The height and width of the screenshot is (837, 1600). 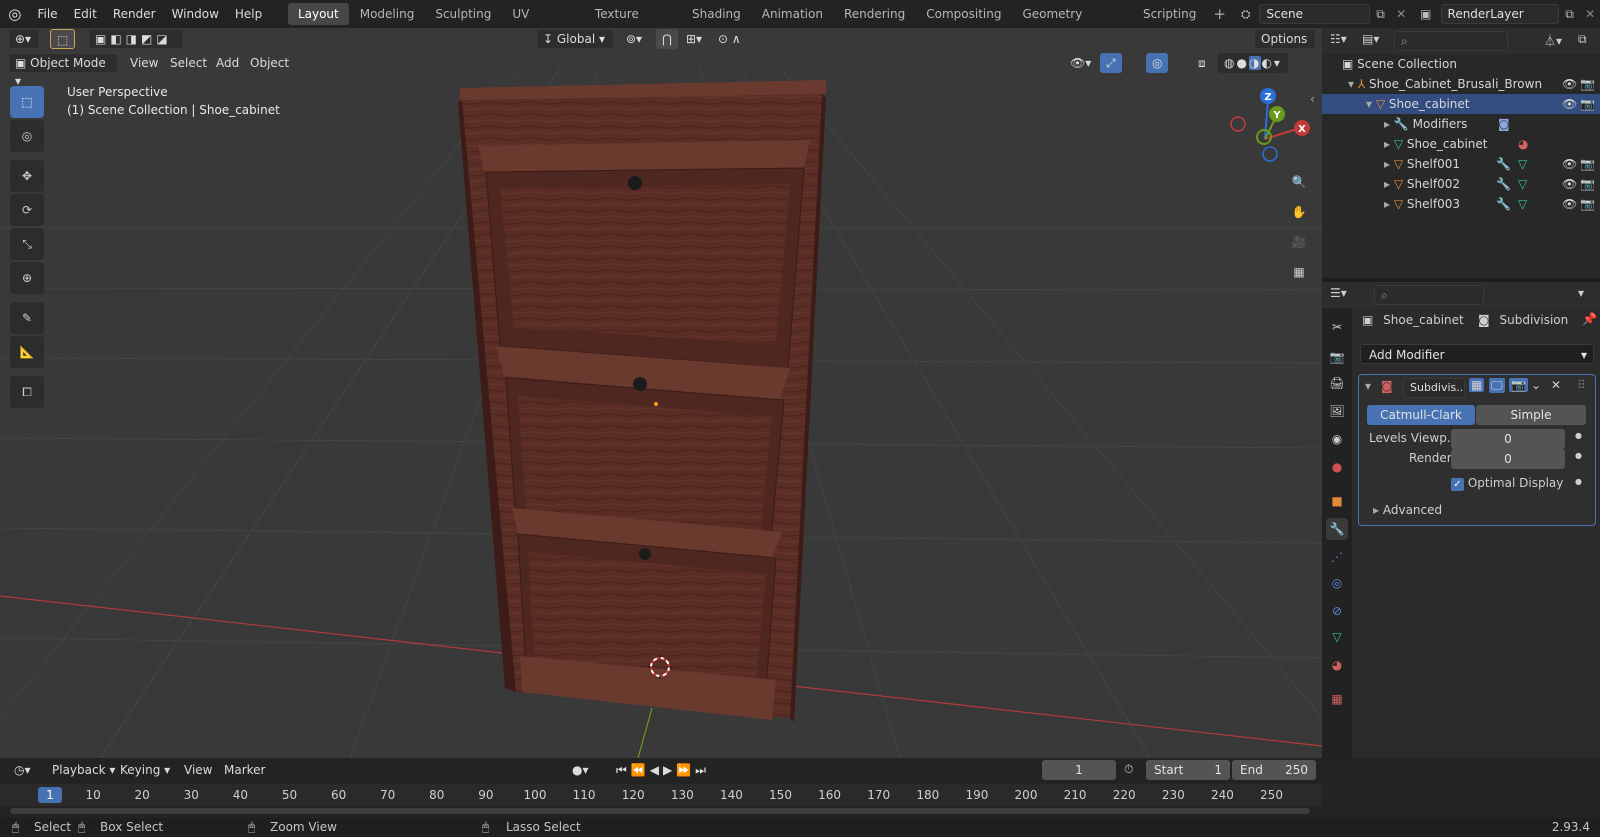 What do you see at coordinates (248, 14) in the screenshot?
I see `menu-help: Help` at bounding box center [248, 14].